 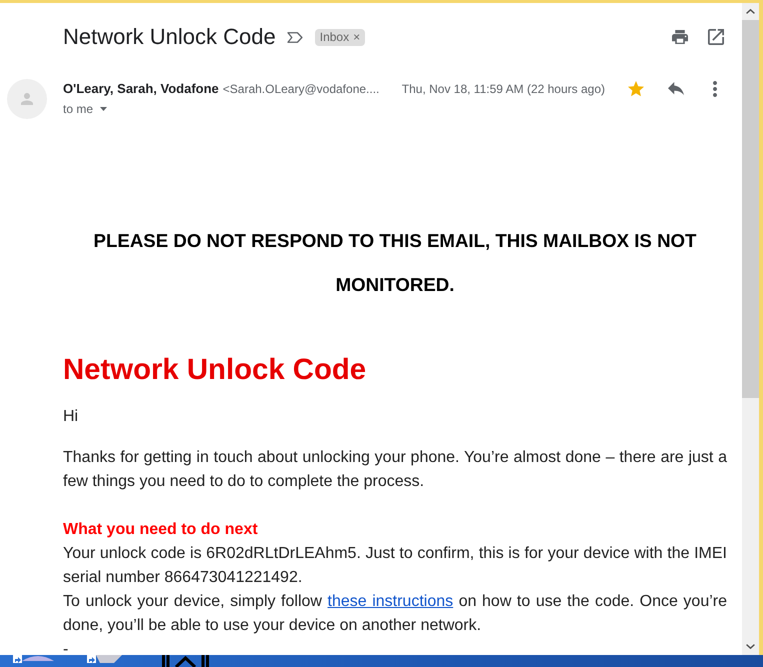 I want to click on tag-outline-icon, so click(x=294, y=37).